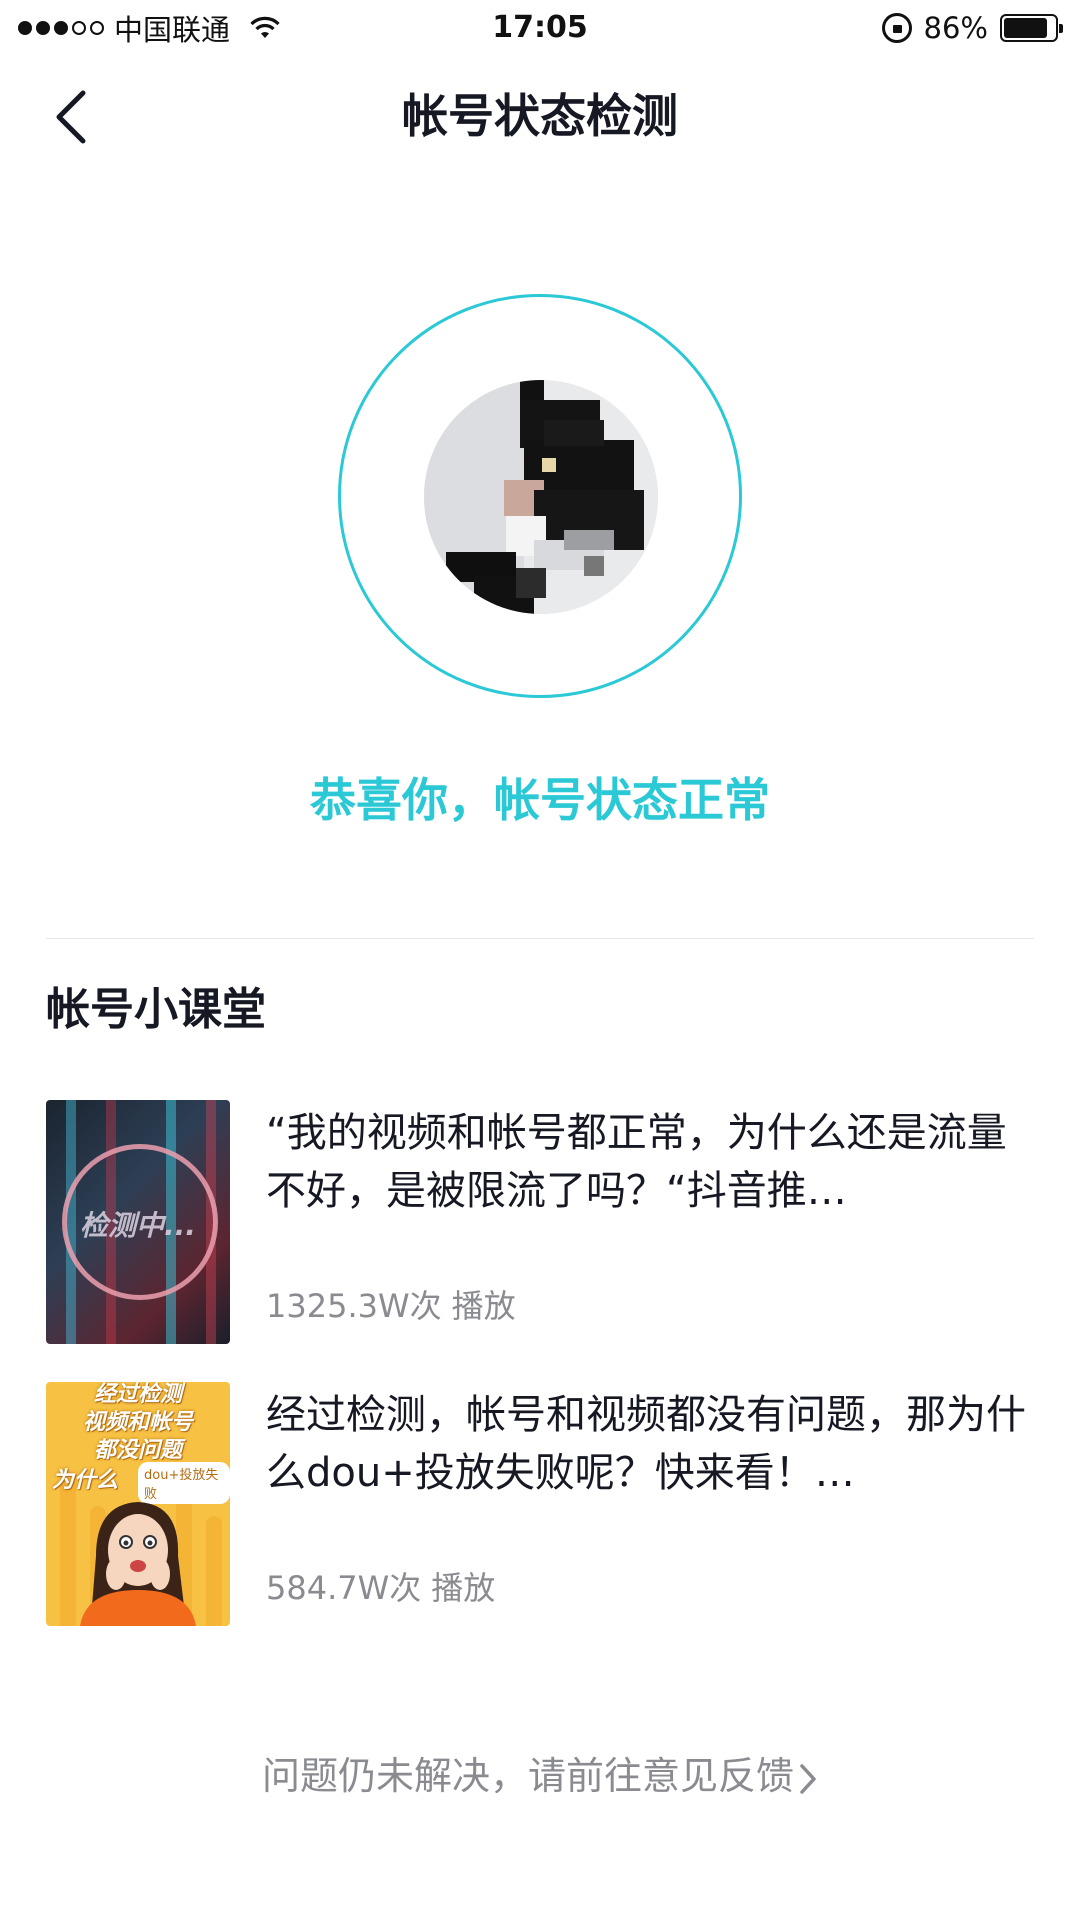  I want to click on section-divider, so click(540, 938).